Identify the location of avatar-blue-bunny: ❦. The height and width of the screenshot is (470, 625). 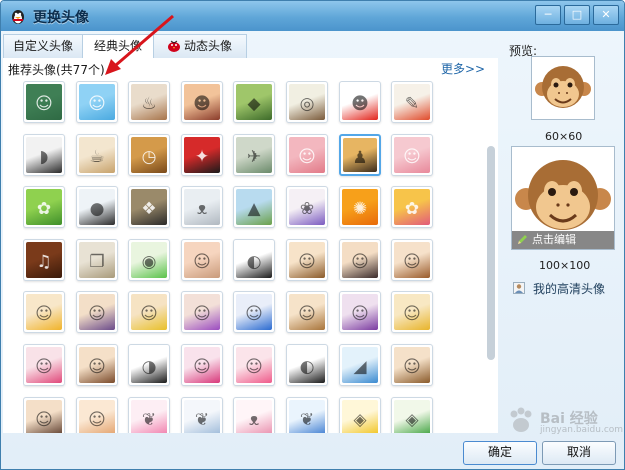
(307, 415).